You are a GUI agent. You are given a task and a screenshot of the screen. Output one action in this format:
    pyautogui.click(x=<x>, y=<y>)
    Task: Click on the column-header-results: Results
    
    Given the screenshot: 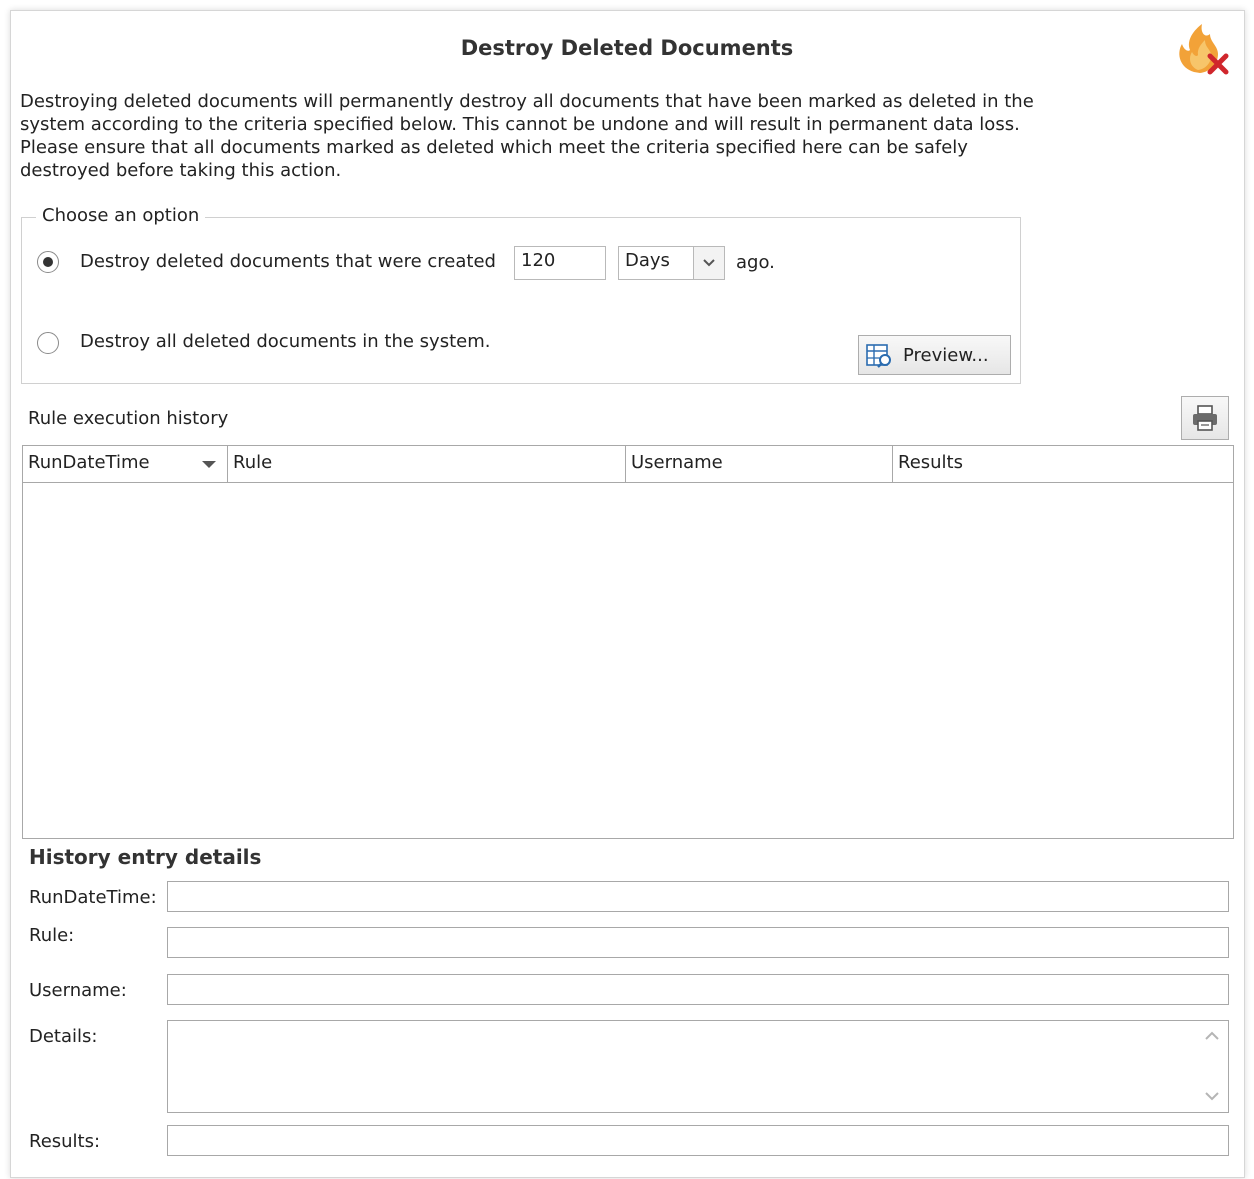 What is the action you would take?
    pyautogui.click(x=1063, y=464)
    